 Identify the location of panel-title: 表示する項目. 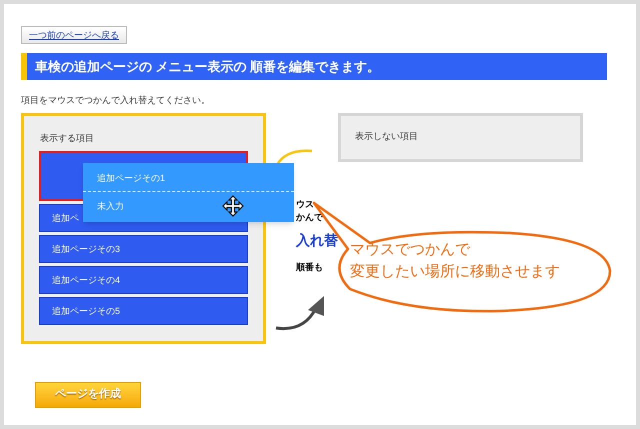
(67, 138).